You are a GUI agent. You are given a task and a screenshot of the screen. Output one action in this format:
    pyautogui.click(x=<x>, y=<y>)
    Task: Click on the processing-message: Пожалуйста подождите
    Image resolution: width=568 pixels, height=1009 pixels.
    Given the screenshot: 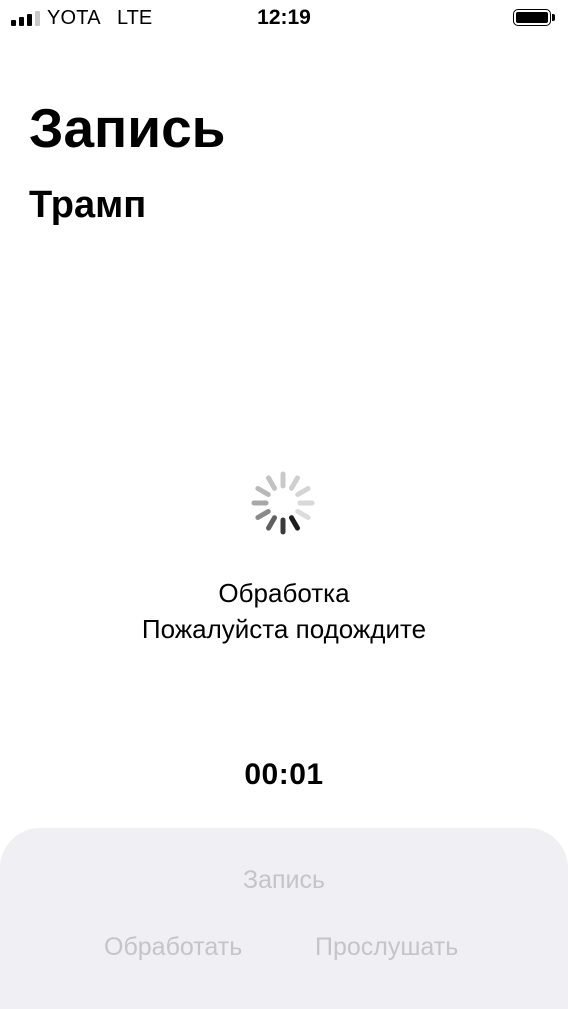 What is the action you would take?
    pyautogui.click(x=284, y=629)
    